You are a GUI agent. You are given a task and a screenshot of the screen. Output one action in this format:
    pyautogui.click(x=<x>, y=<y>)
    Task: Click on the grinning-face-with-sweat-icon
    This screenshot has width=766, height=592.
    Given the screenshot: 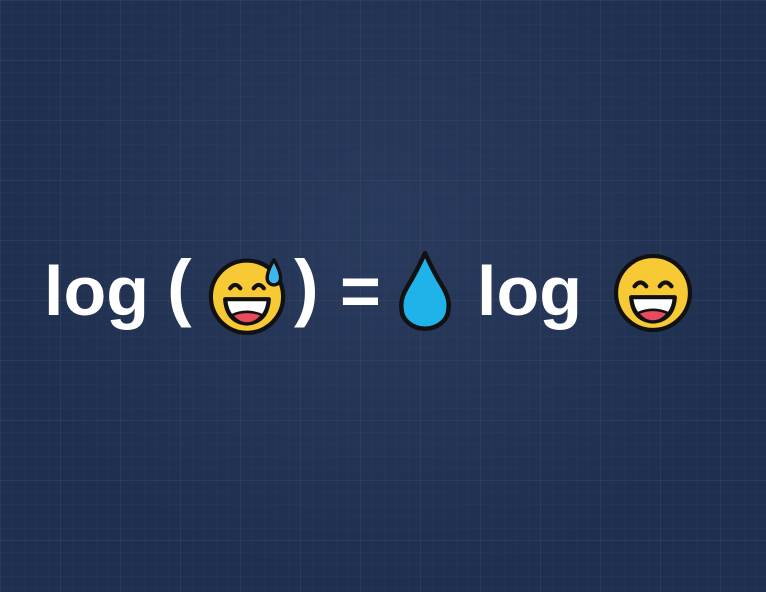 What is the action you would take?
    pyautogui.click(x=247, y=296)
    